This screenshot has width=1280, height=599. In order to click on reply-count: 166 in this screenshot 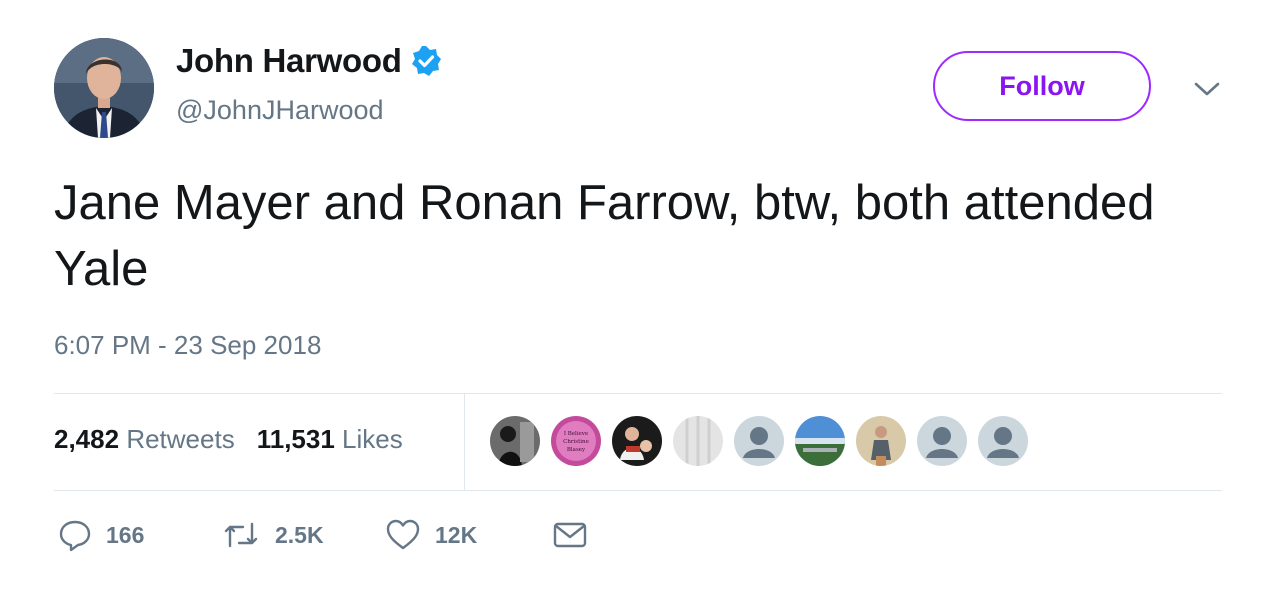, I will do `click(125, 534)`.